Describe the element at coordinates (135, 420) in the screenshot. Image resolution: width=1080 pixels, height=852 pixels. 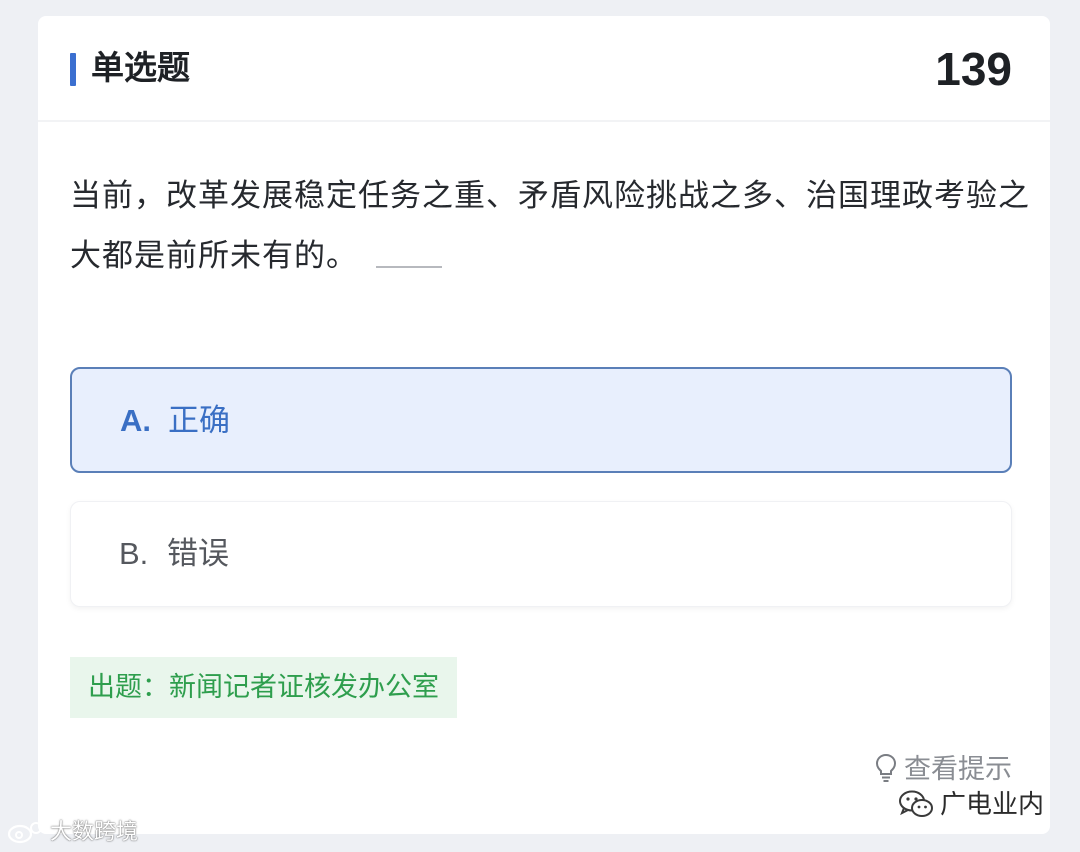
I see `option-a-letter: A.` at that location.